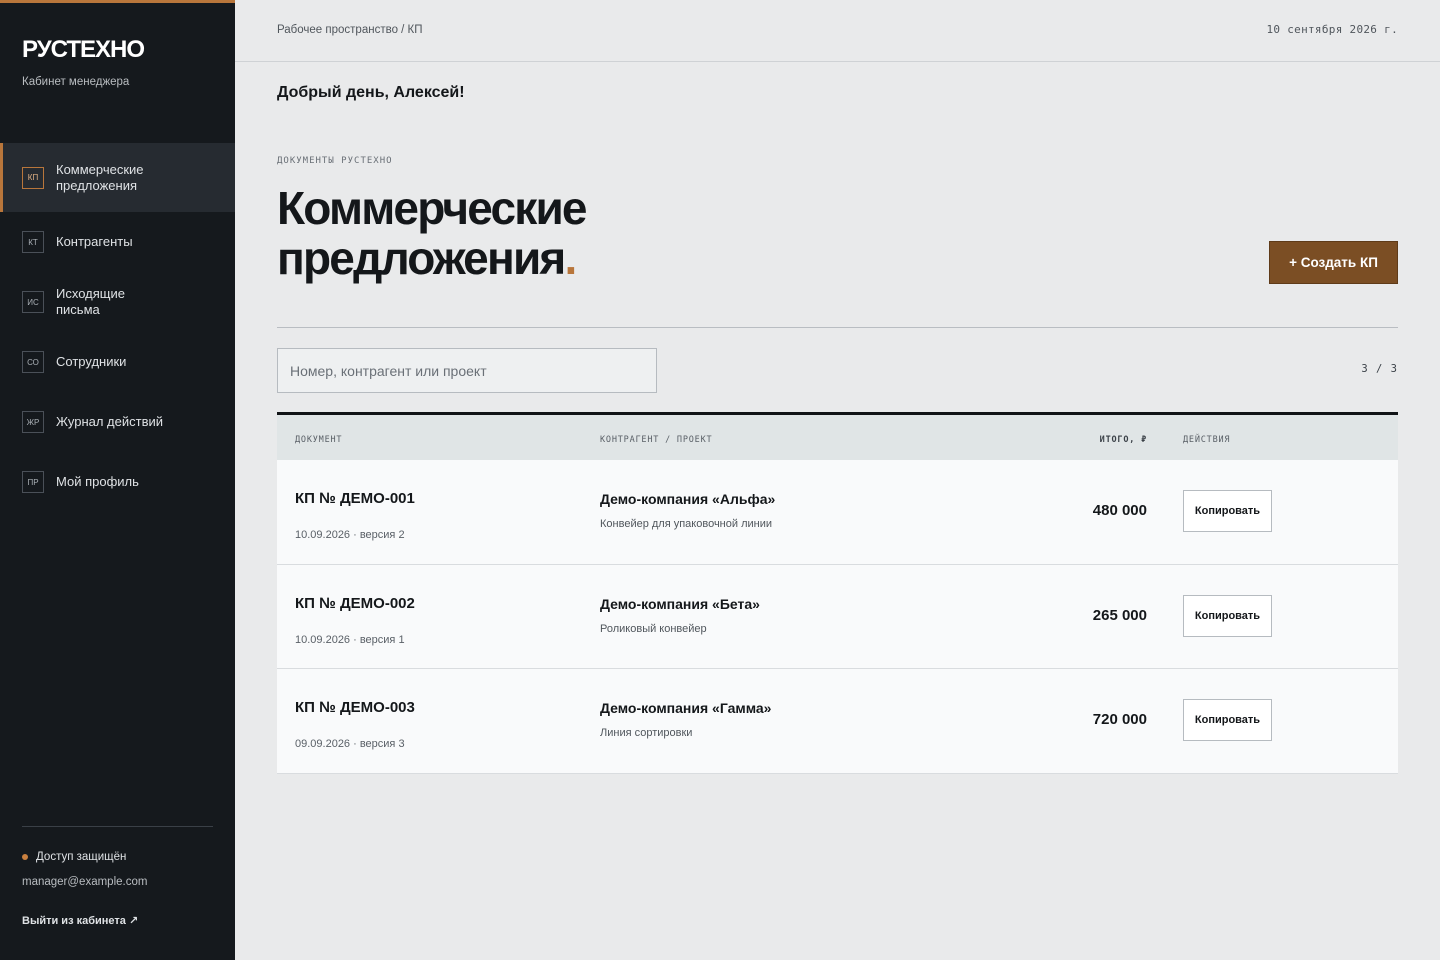 The image size is (1440, 960). Describe the element at coordinates (81, 857) in the screenshot. I see `access-status-text: Доступ защищён` at that location.